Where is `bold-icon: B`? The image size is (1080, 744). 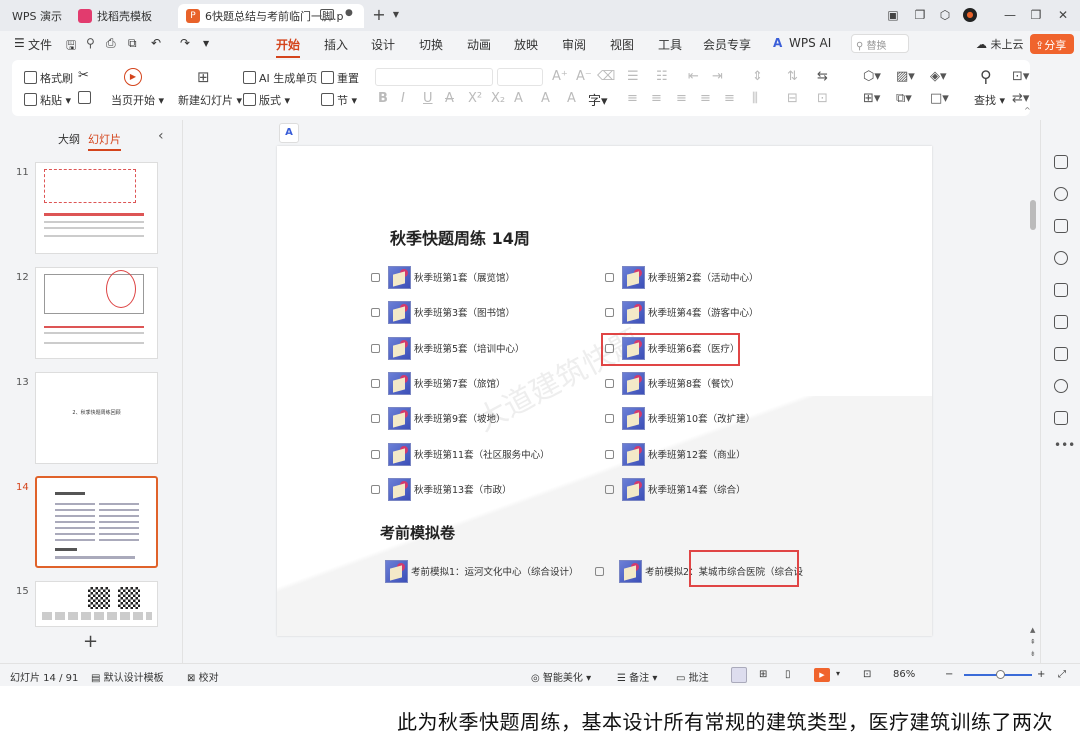 bold-icon: B is located at coordinates (383, 98).